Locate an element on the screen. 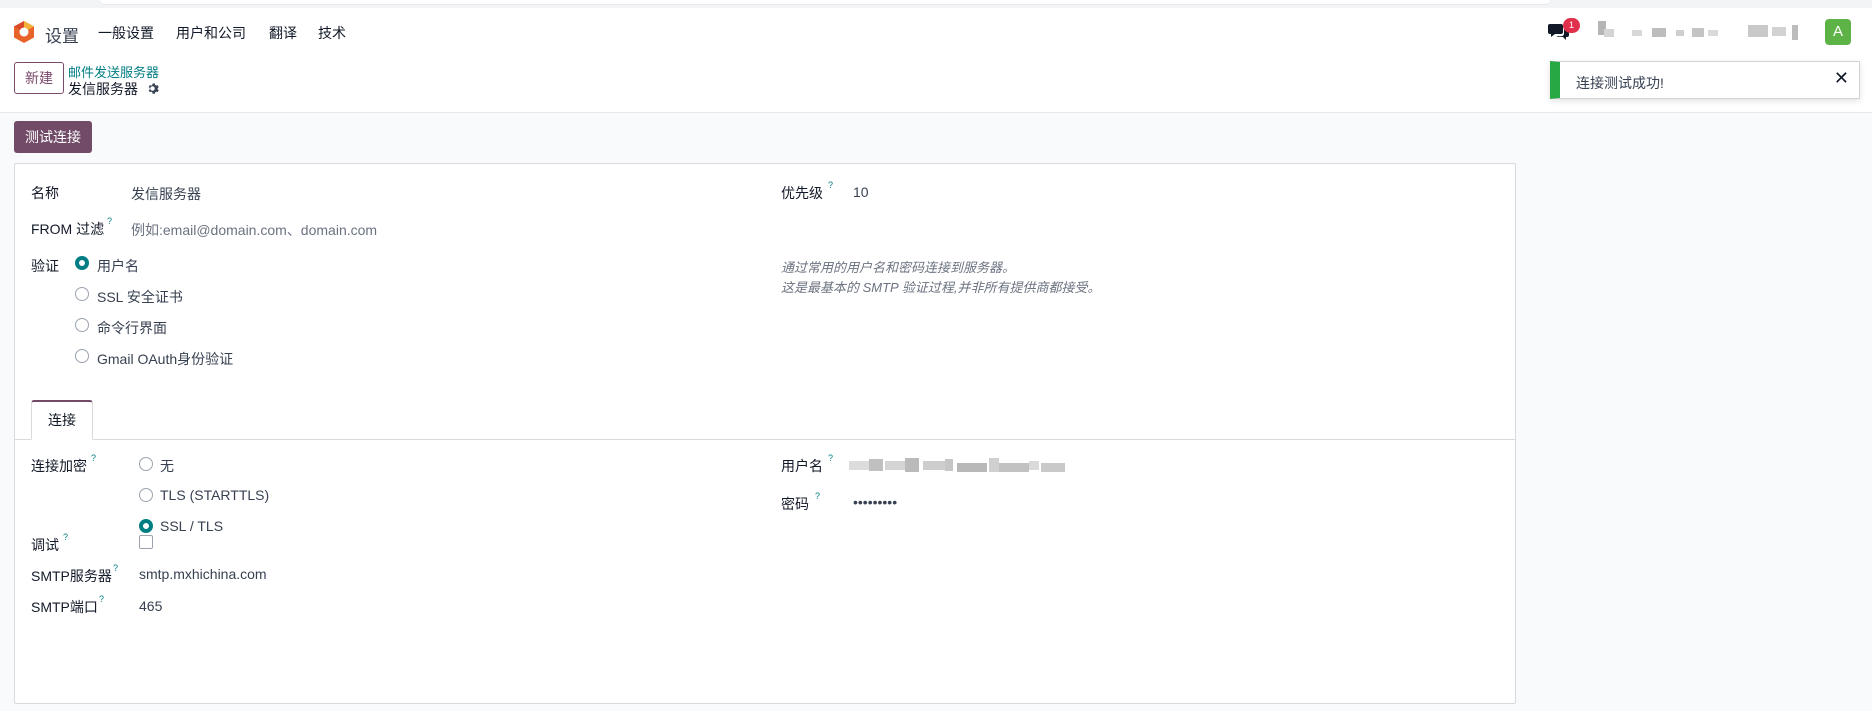 This screenshot has width=1872, height=711. username-field-blurred is located at coordinates (962, 466).